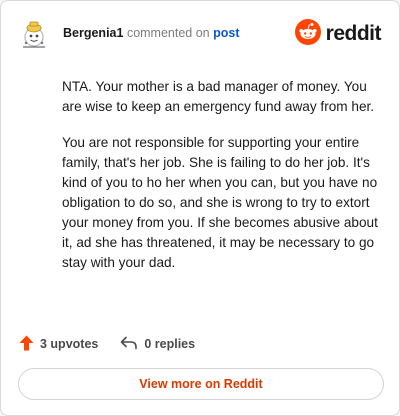 The height and width of the screenshot is (416, 400). What do you see at coordinates (170, 344) in the screenshot?
I see `replies-count: 0 replies` at bounding box center [170, 344].